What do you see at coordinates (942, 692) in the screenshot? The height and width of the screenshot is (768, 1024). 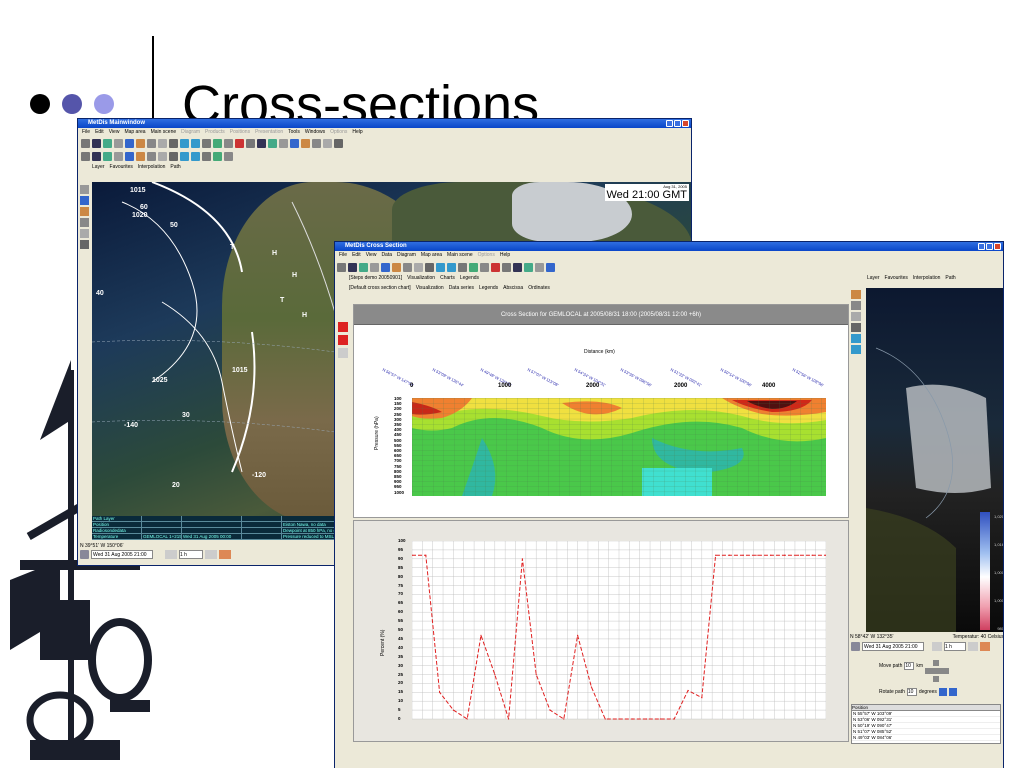 I see `rotate-ccw-icon` at bounding box center [942, 692].